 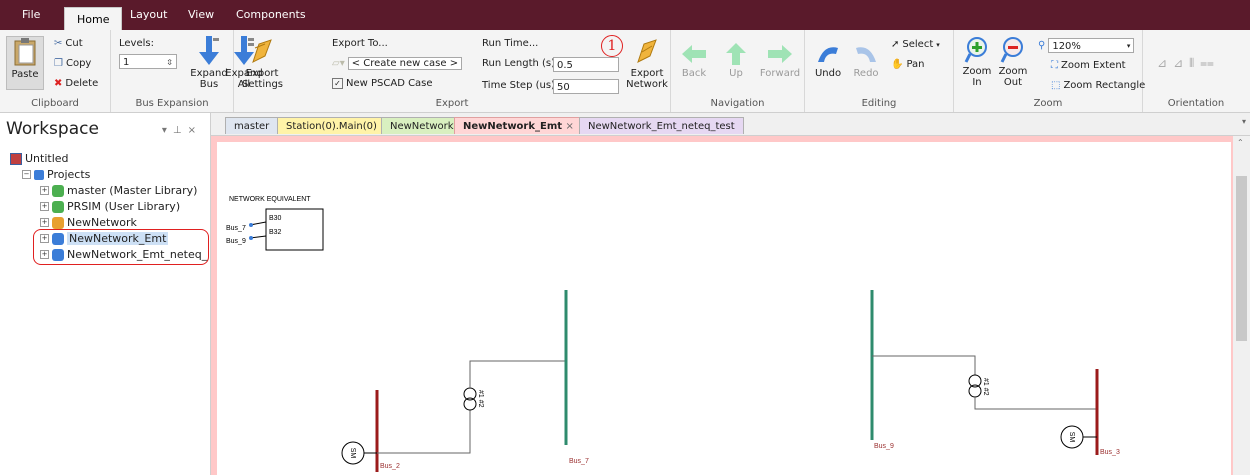 I want to click on zoom-extent-button: ⛶ Zoom Extent, so click(x=1088, y=65).